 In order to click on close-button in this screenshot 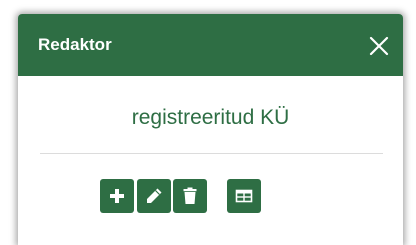, I will do `click(379, 46)`.